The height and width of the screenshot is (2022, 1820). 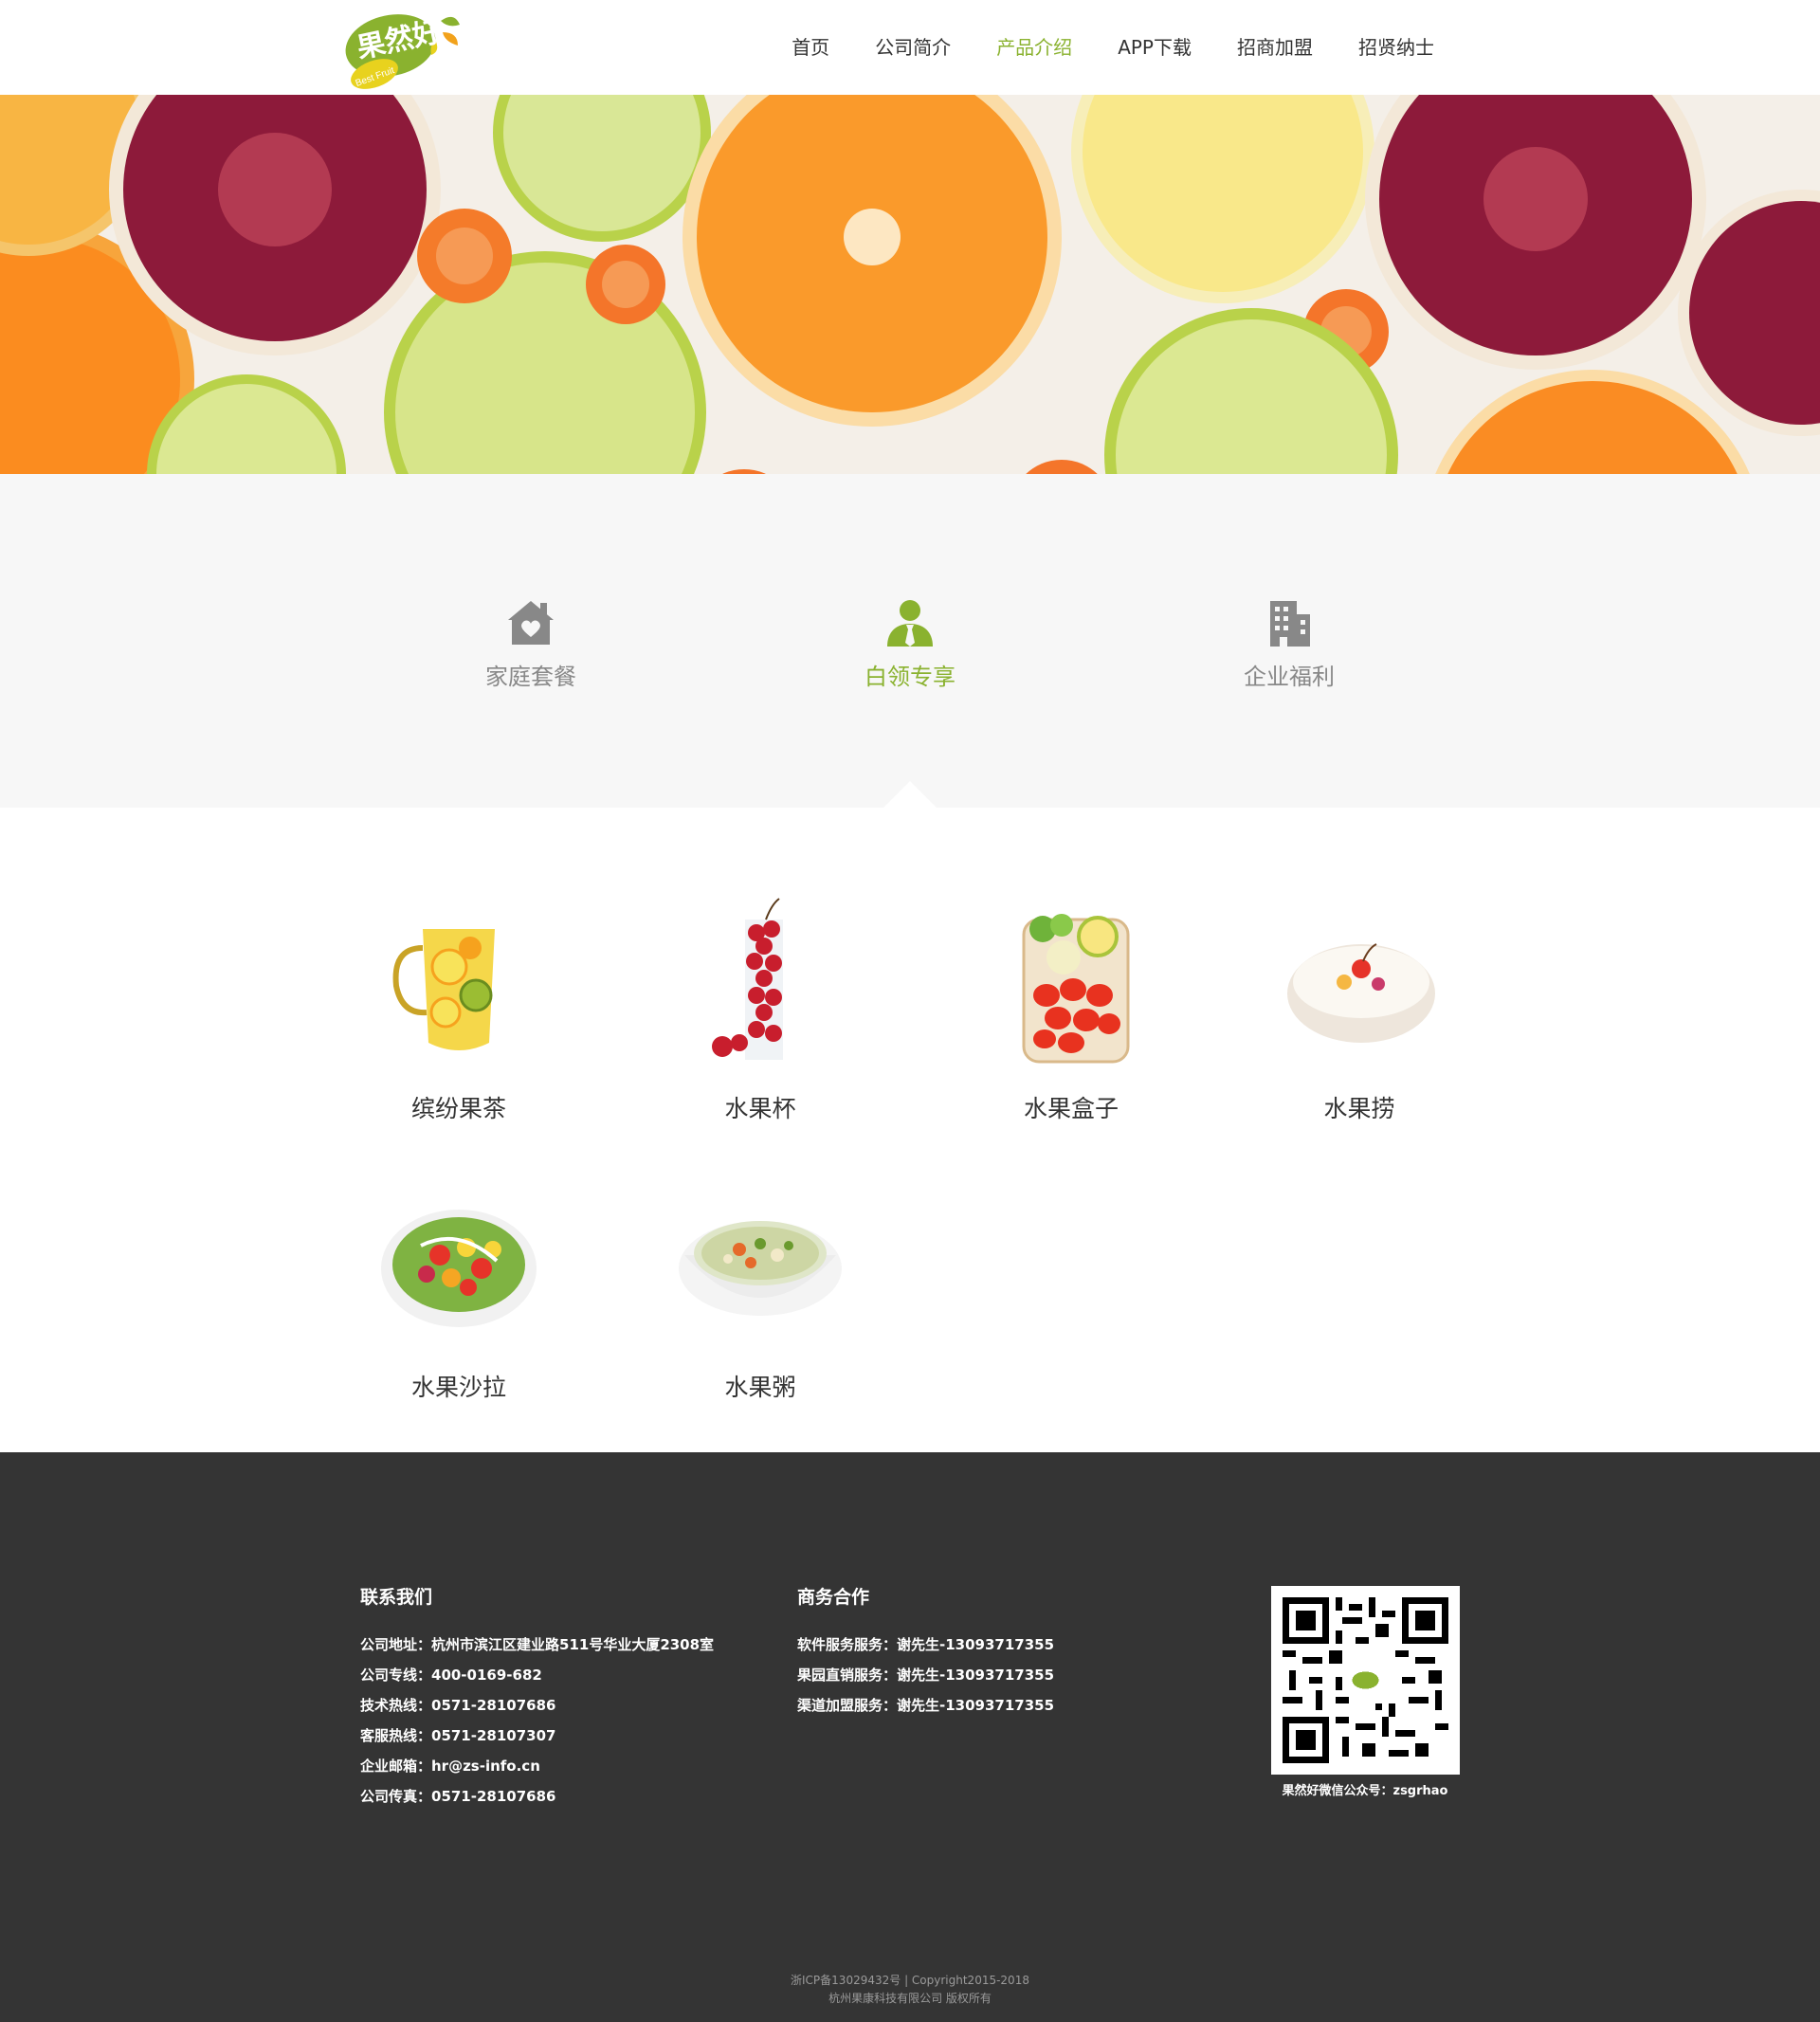 I want to click on nav-franchise: 招商加盟, so click(x=1275, y=47).